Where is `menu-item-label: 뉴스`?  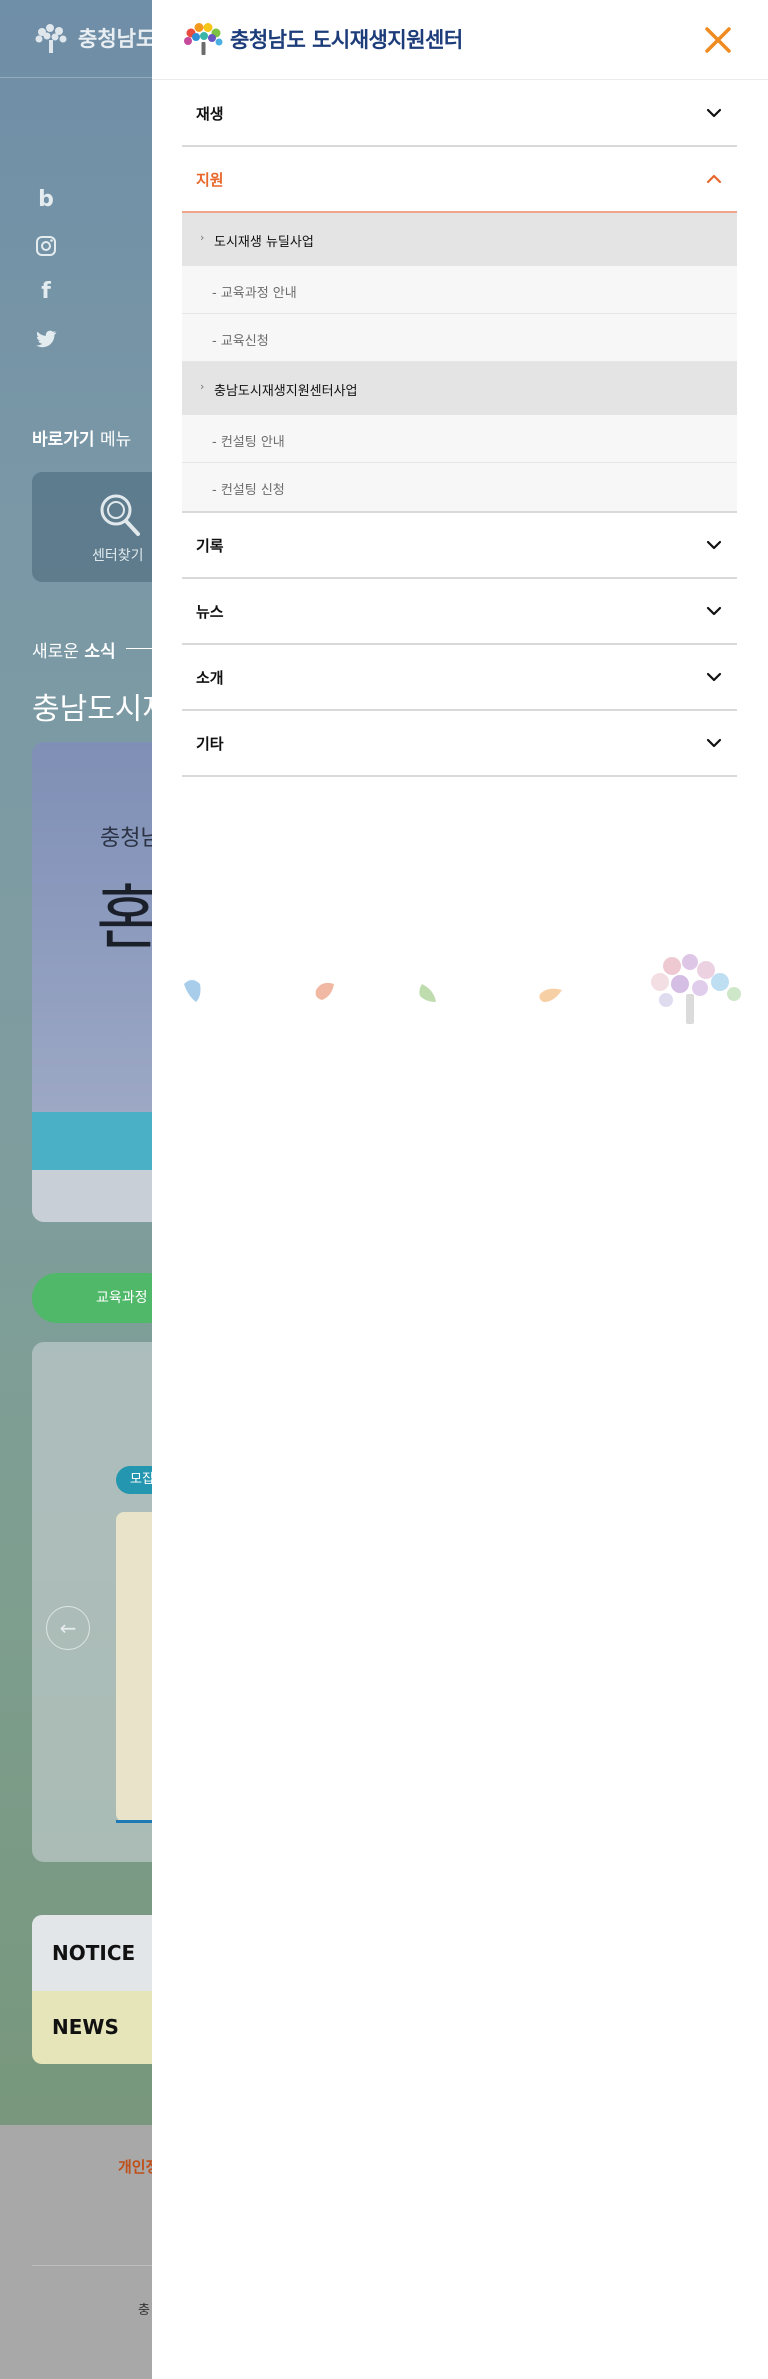
menu-item-label: 뉴스 is located at coordinates (210, 612).